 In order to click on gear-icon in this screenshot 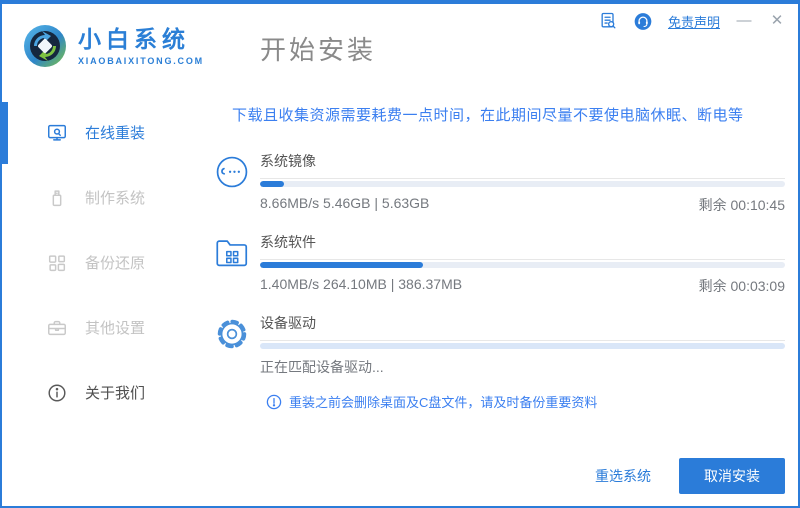, I will do `click(232, 345)`.